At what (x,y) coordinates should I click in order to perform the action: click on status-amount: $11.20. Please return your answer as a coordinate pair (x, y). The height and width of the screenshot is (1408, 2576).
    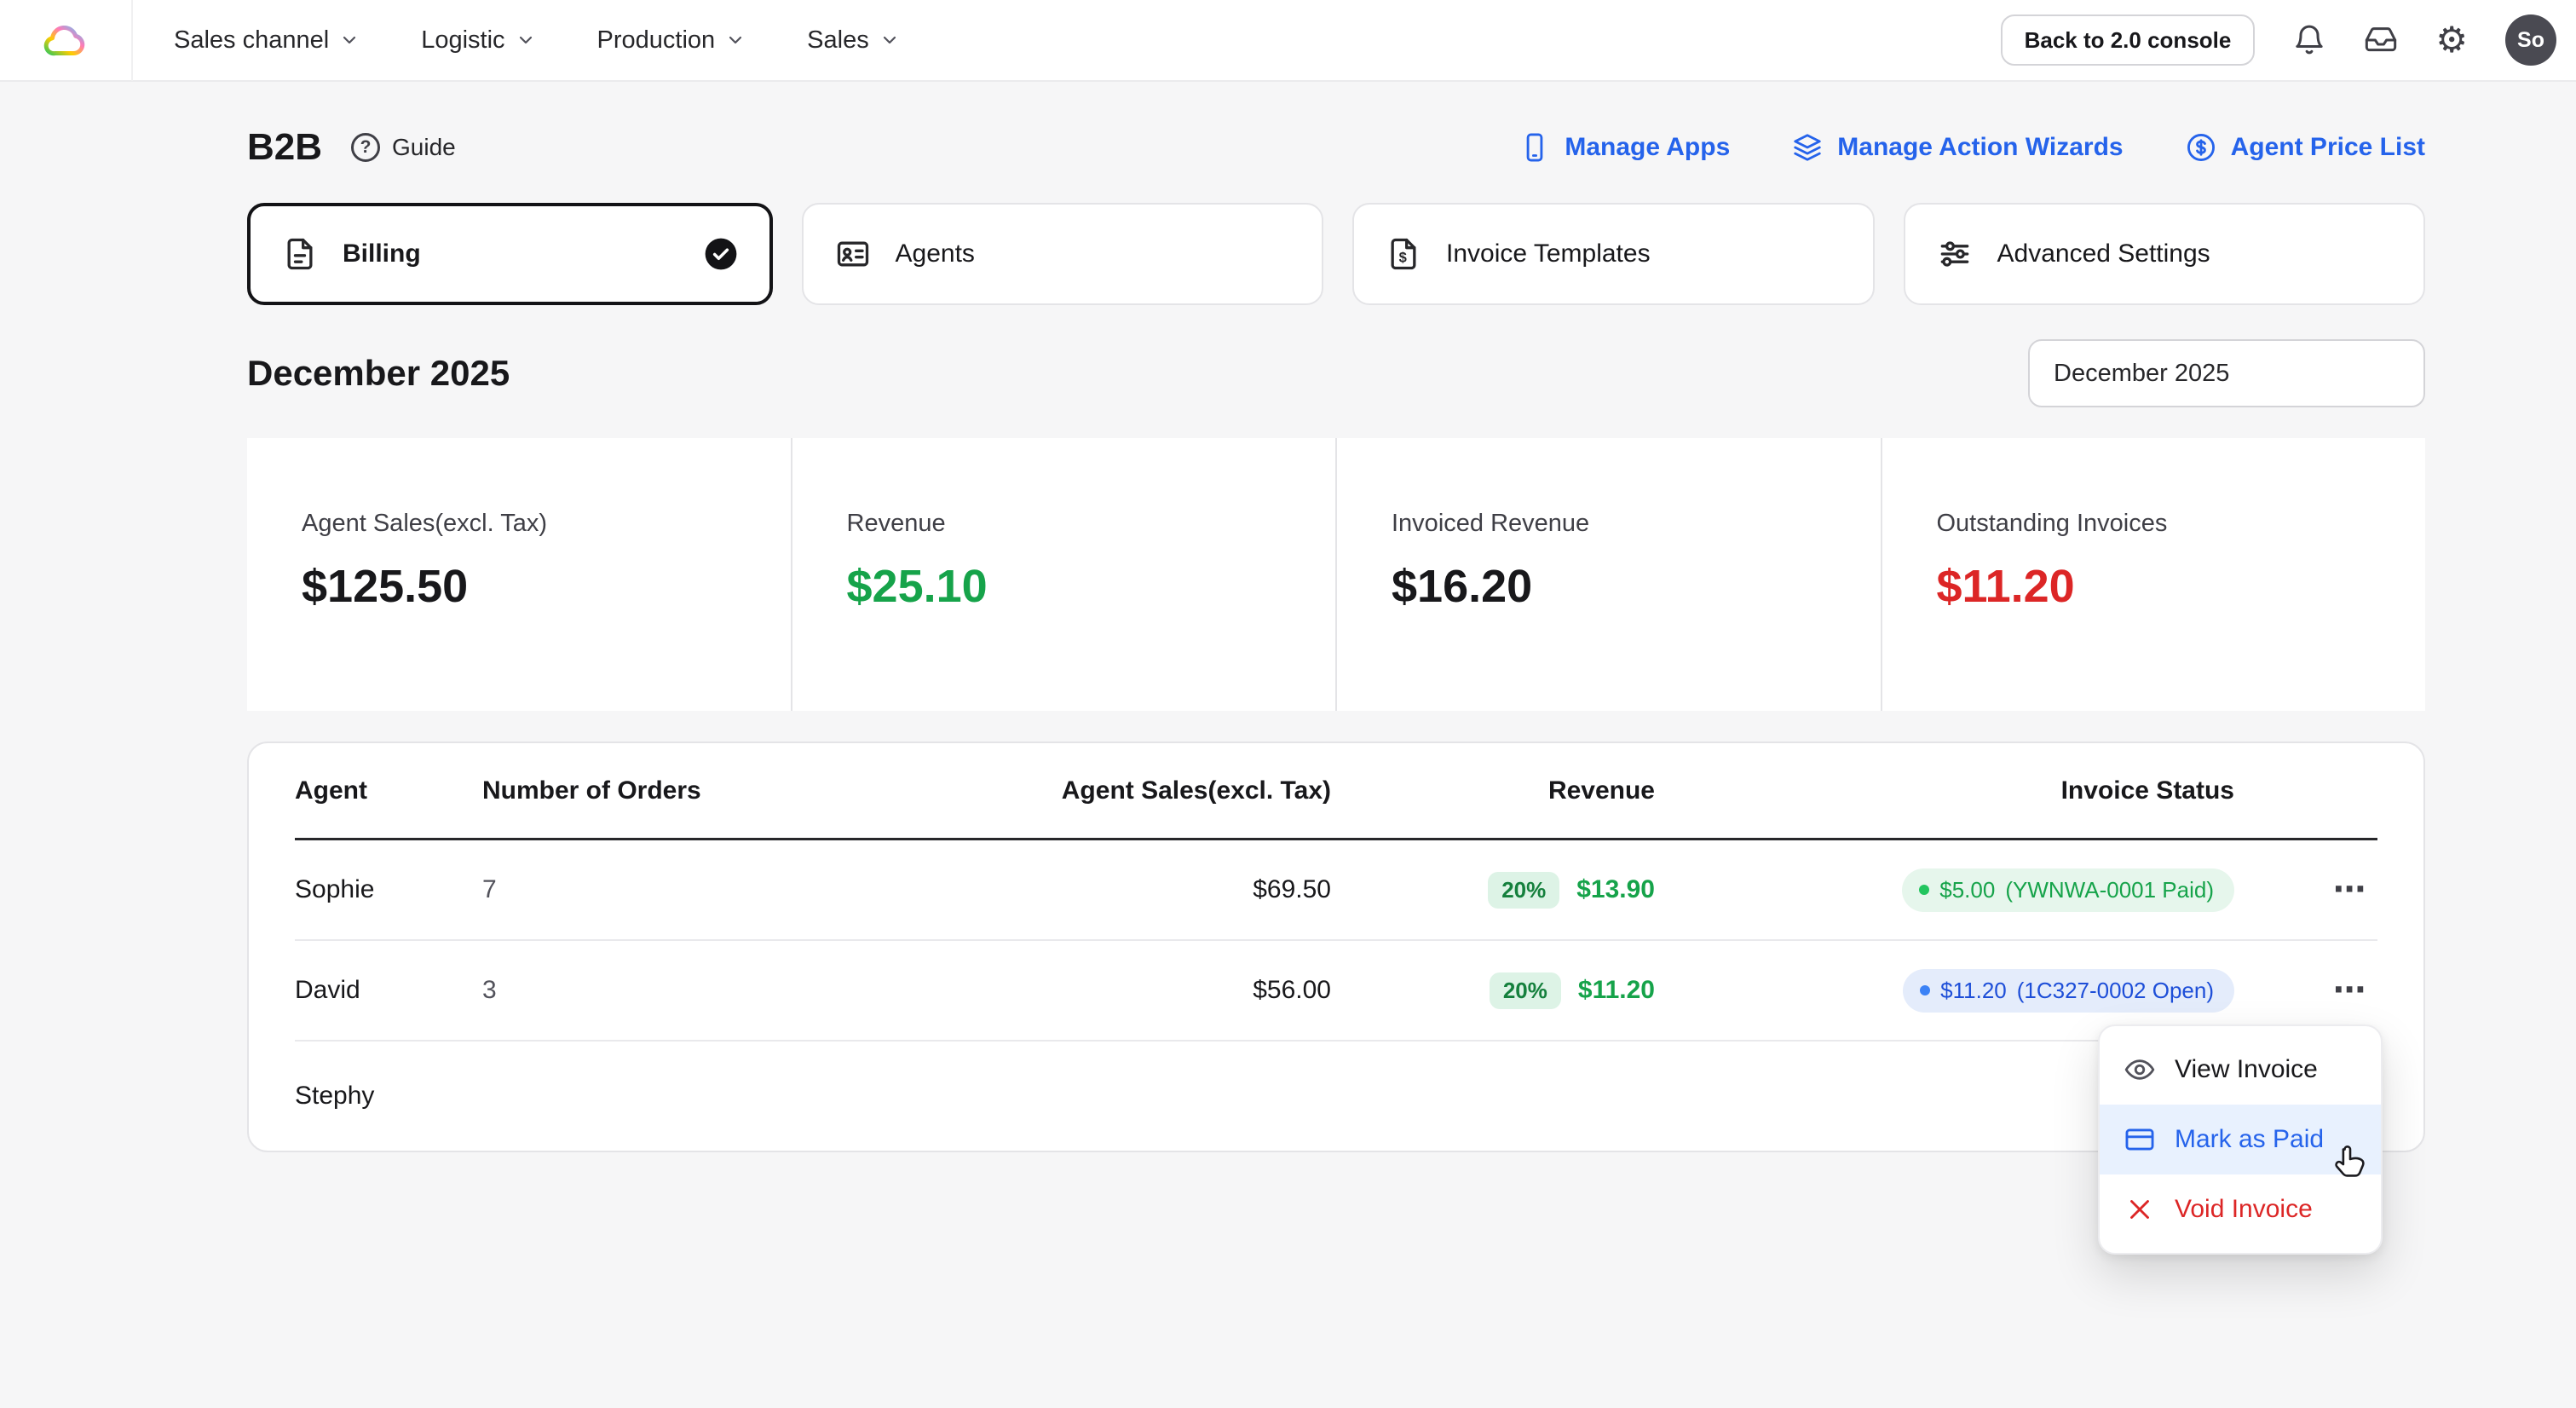
    Looking at the image, I should click on (1973, 990).